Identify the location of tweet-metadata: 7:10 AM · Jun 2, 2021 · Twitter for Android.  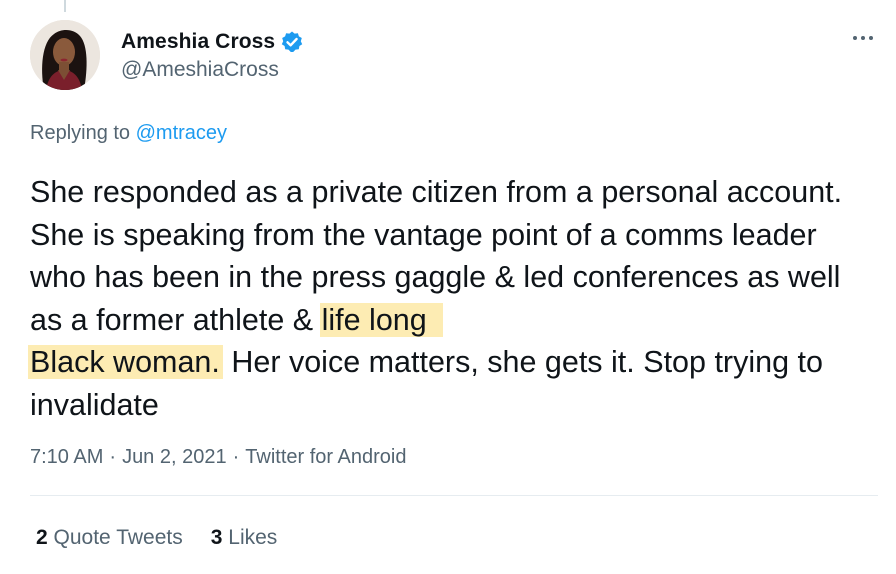
(218, 457).